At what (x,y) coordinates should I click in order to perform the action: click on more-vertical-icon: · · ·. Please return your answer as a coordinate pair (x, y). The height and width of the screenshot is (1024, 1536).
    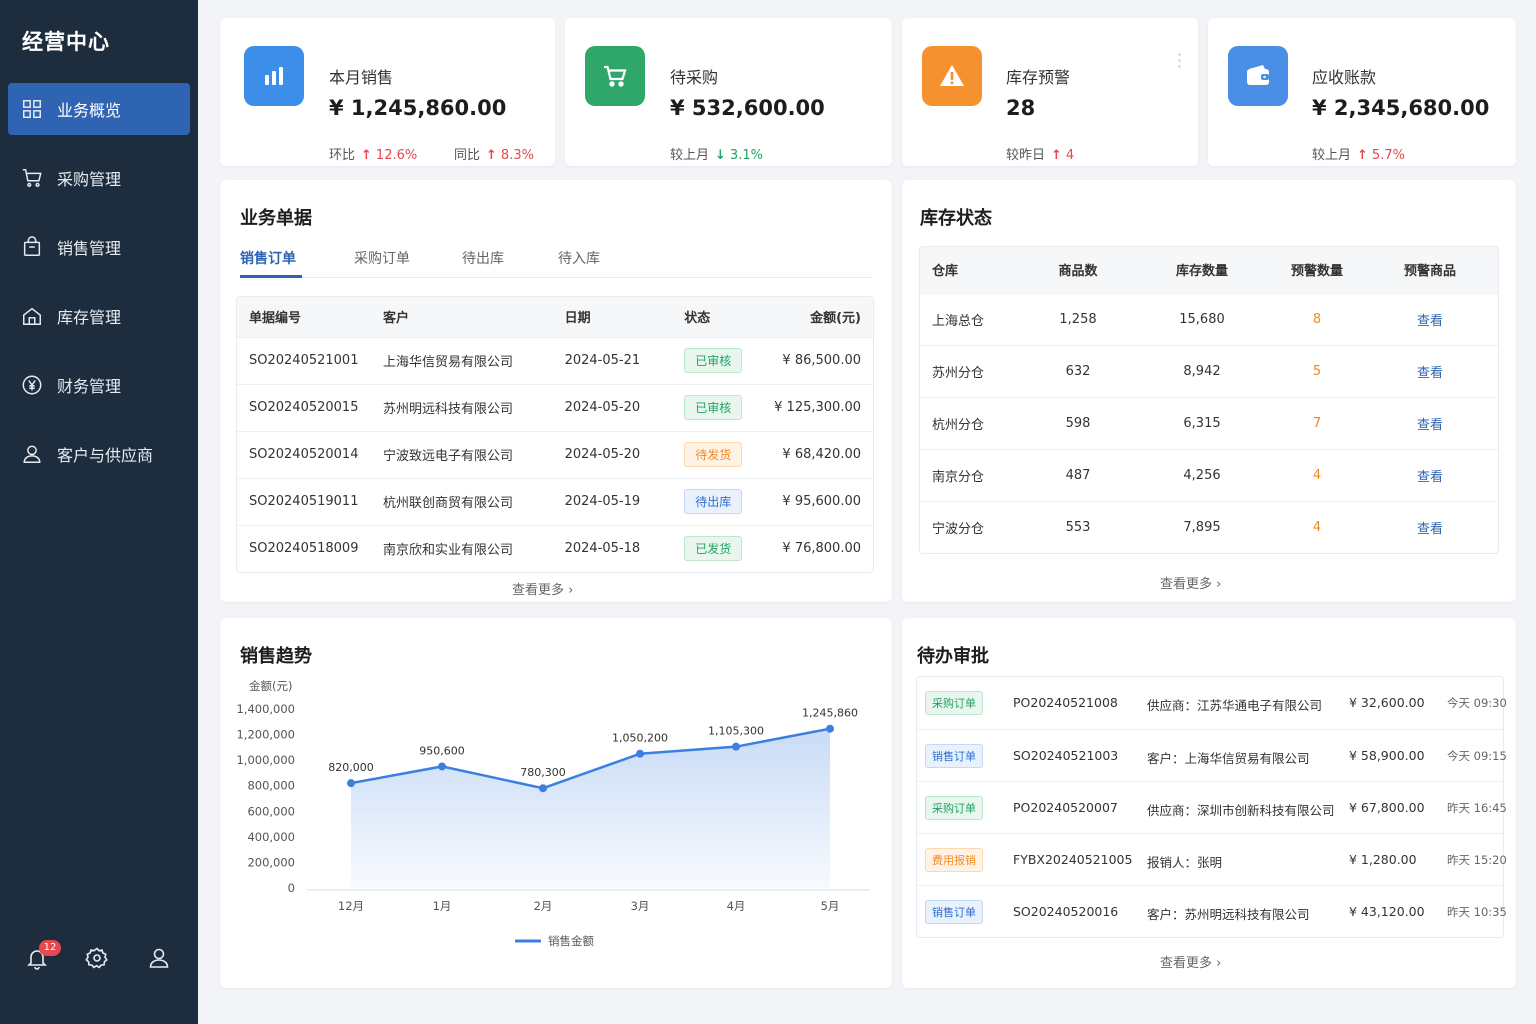
    Looking at the image, I should click on (1179, 61).